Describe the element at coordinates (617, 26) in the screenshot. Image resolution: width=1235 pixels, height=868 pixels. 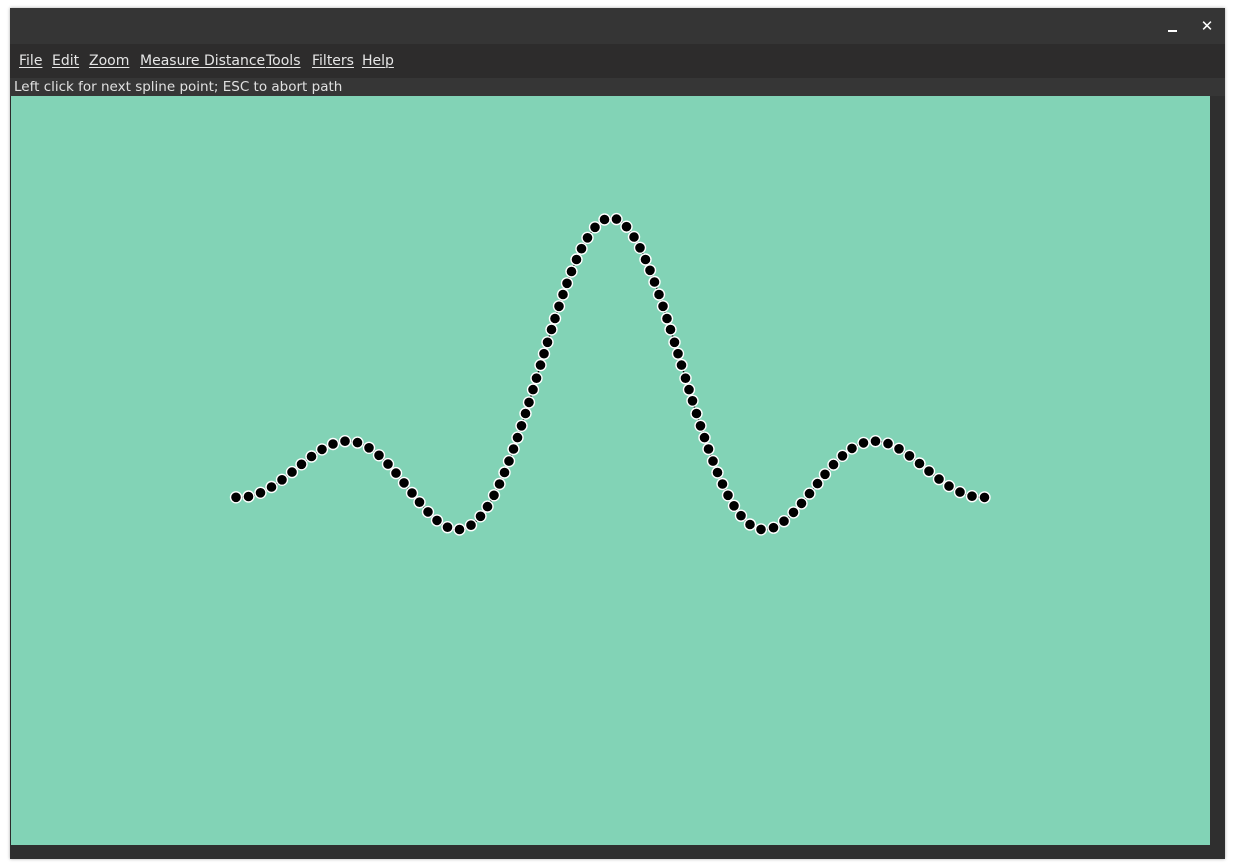
I see `title-bar: ✕` at that location.